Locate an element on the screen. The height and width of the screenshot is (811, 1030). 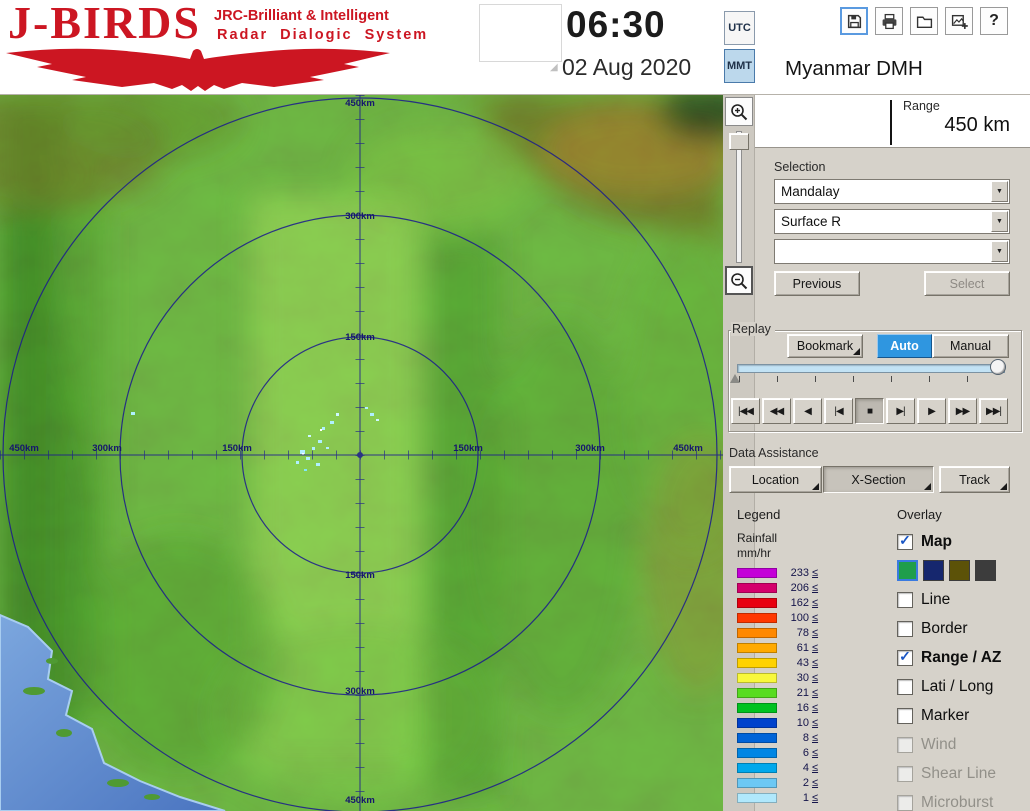
auto-button: Auto is located at coordinates (904, 346).